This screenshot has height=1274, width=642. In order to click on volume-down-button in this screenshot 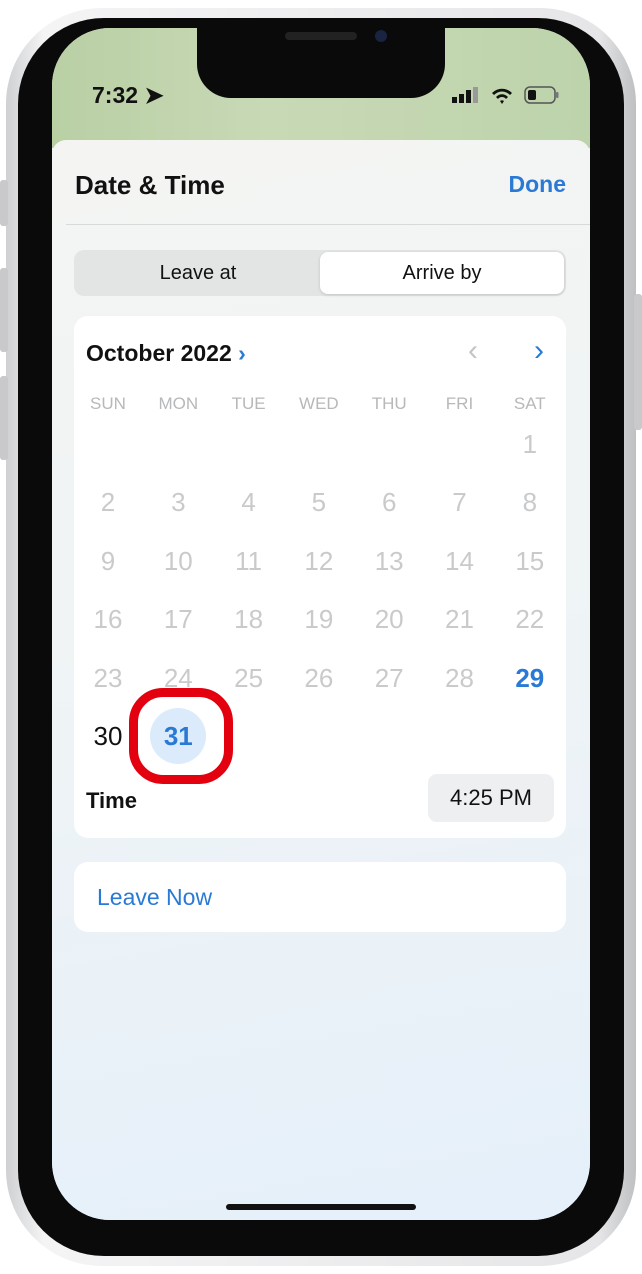, I will do `click(4, 418)`.